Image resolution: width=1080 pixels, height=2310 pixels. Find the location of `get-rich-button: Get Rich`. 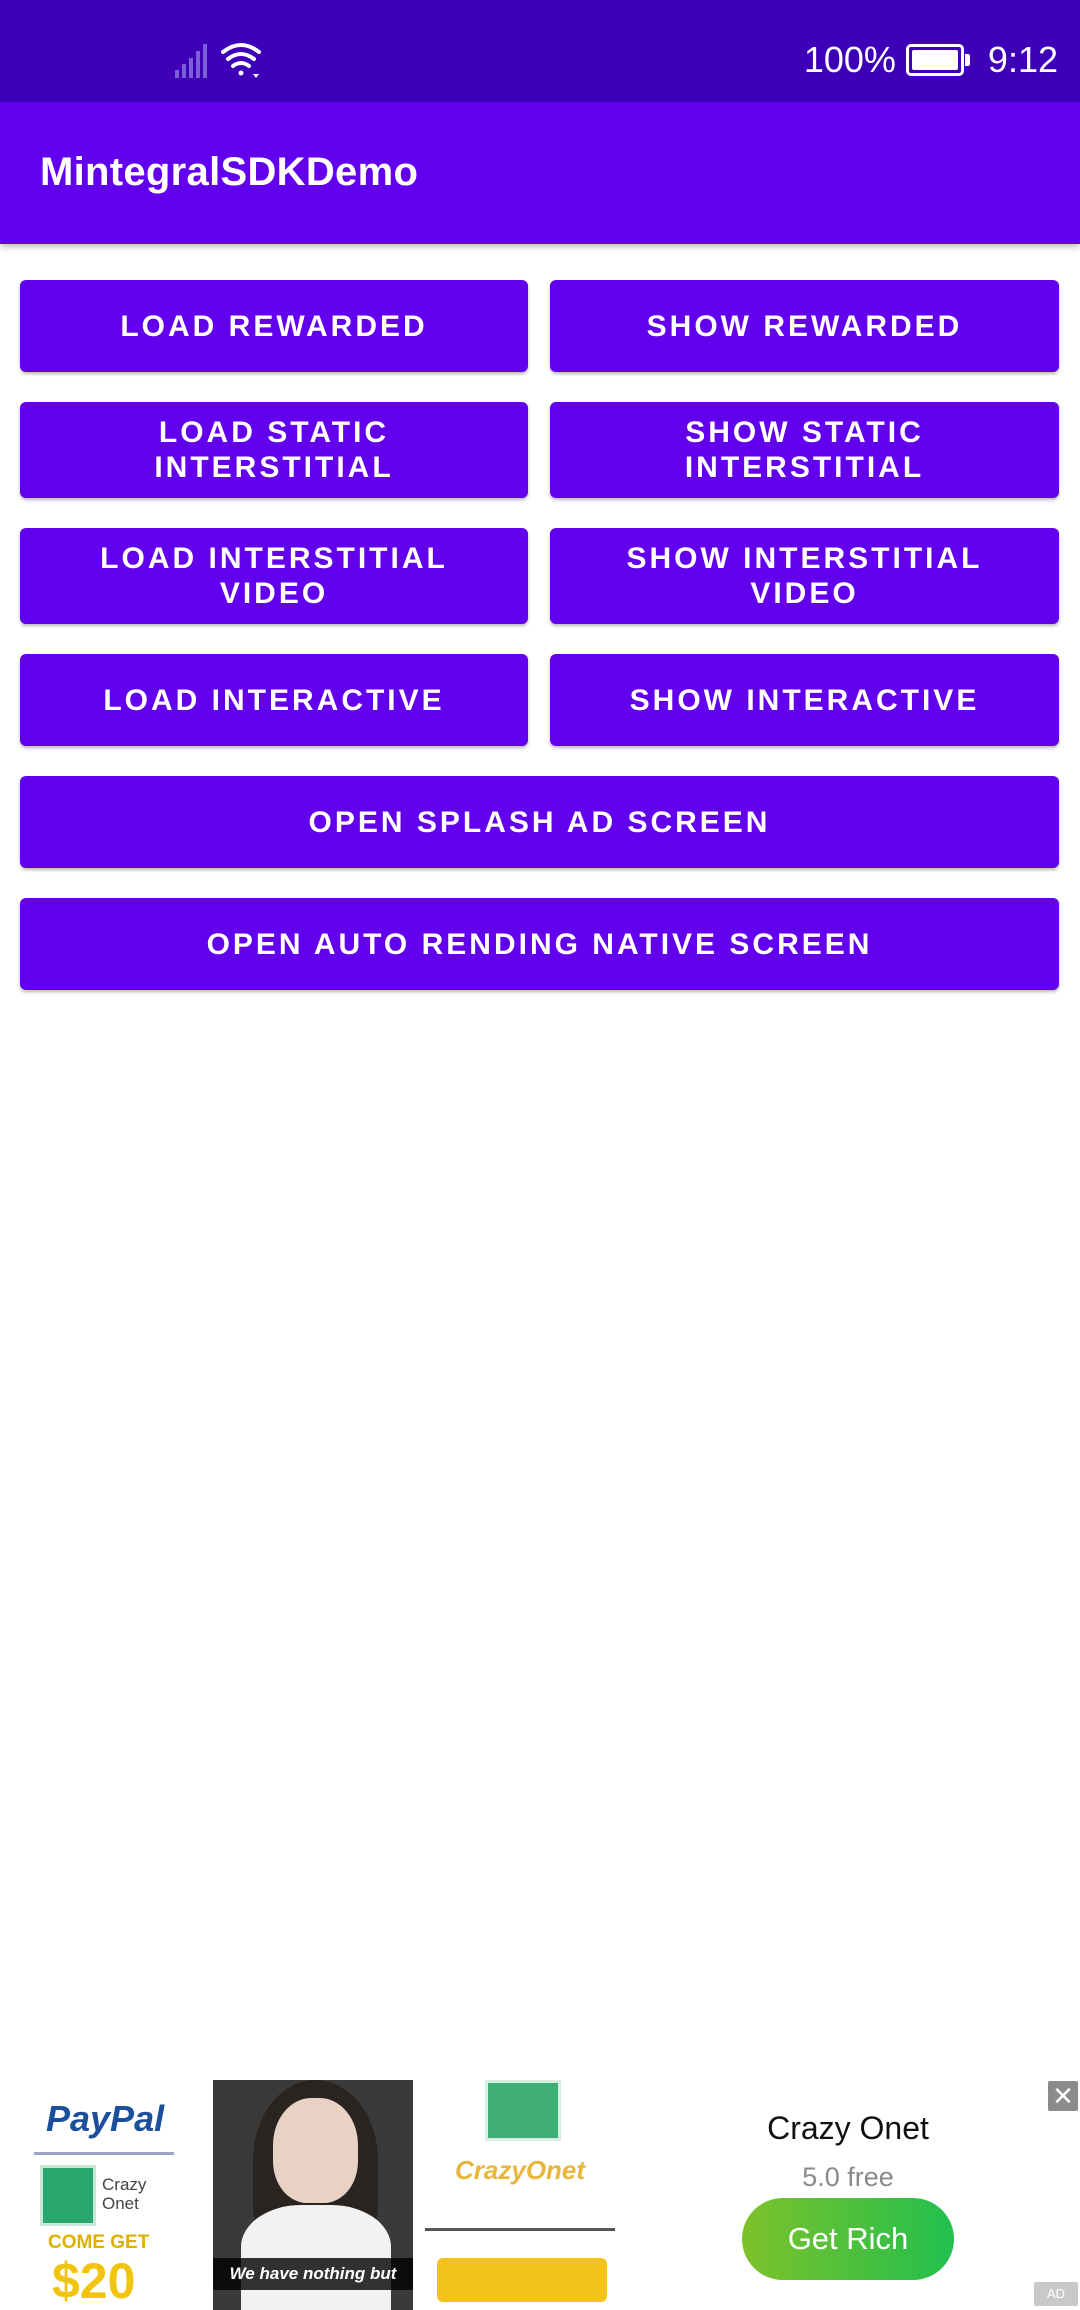

get-rich-button: Get Rich is located at coordinates (848, 2239).